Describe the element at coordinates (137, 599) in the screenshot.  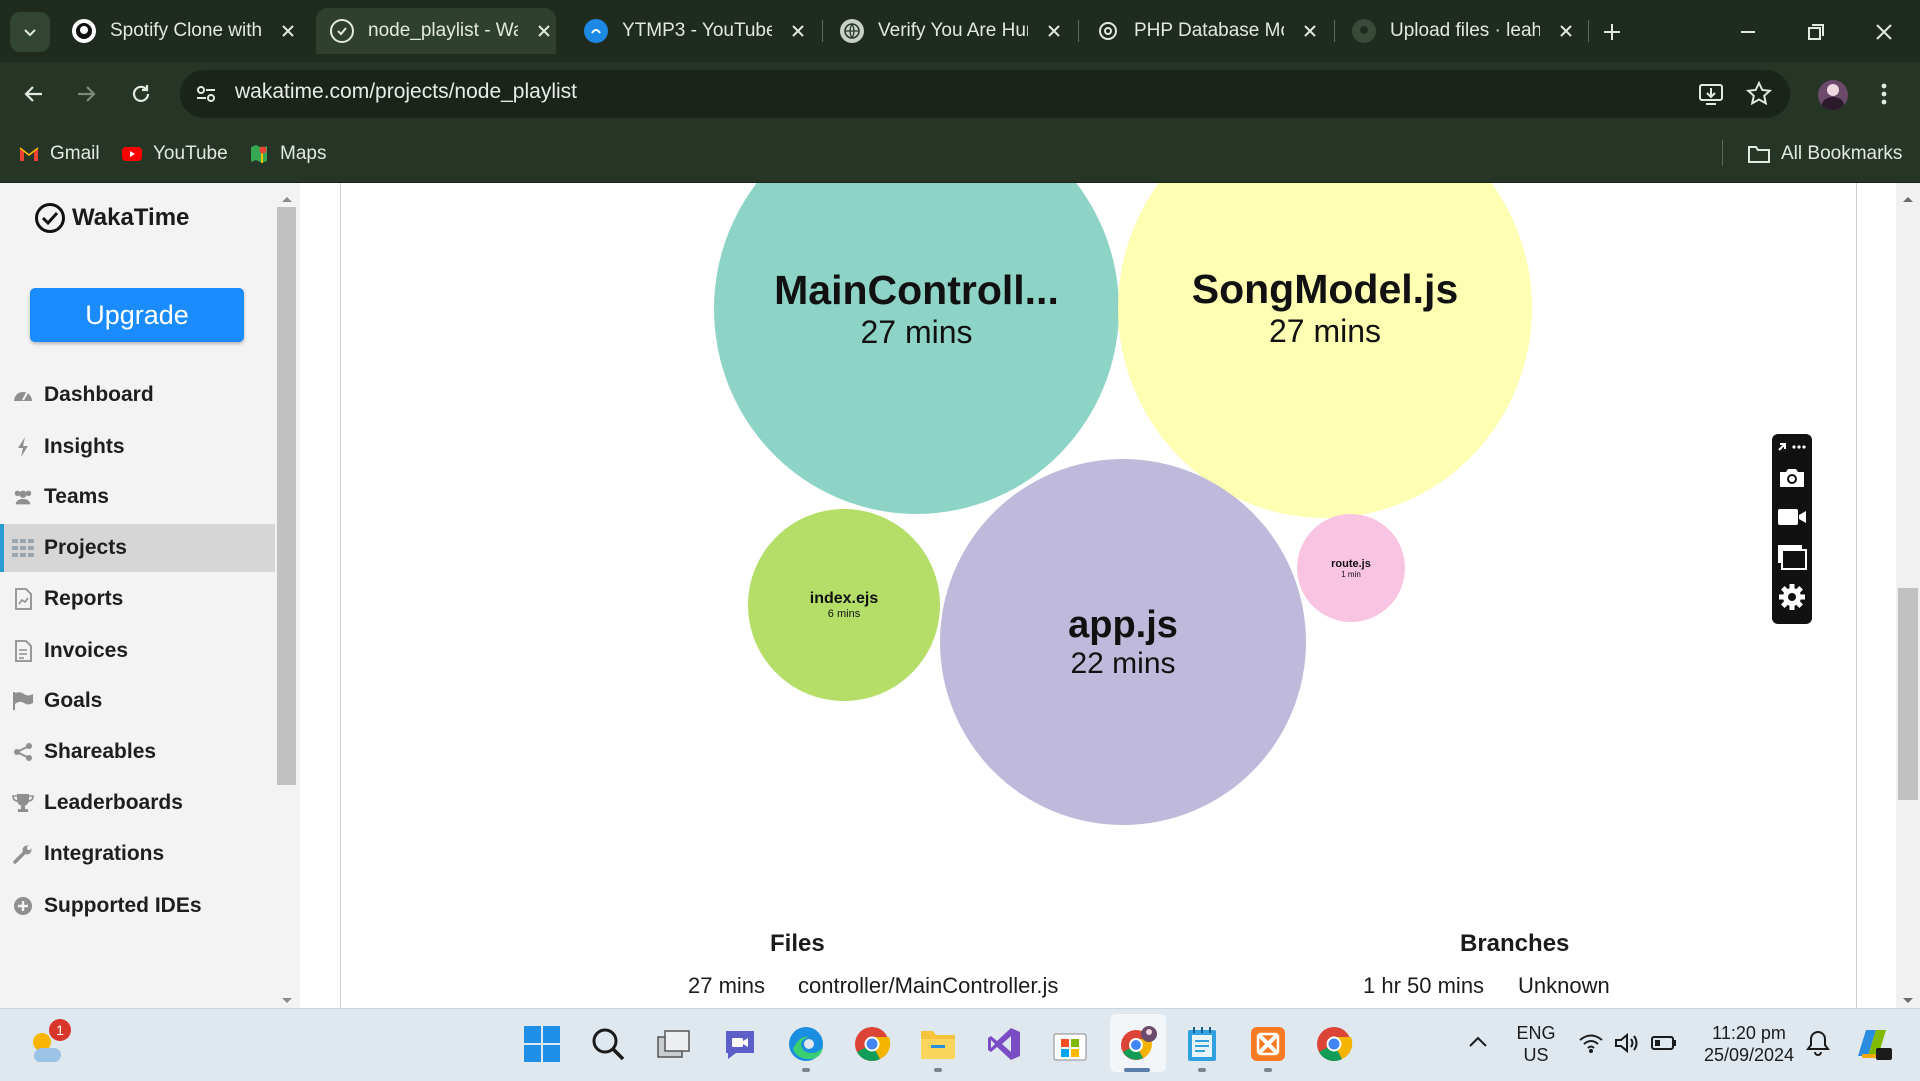
I see `sidebar-item-reports: Reports` at that location.